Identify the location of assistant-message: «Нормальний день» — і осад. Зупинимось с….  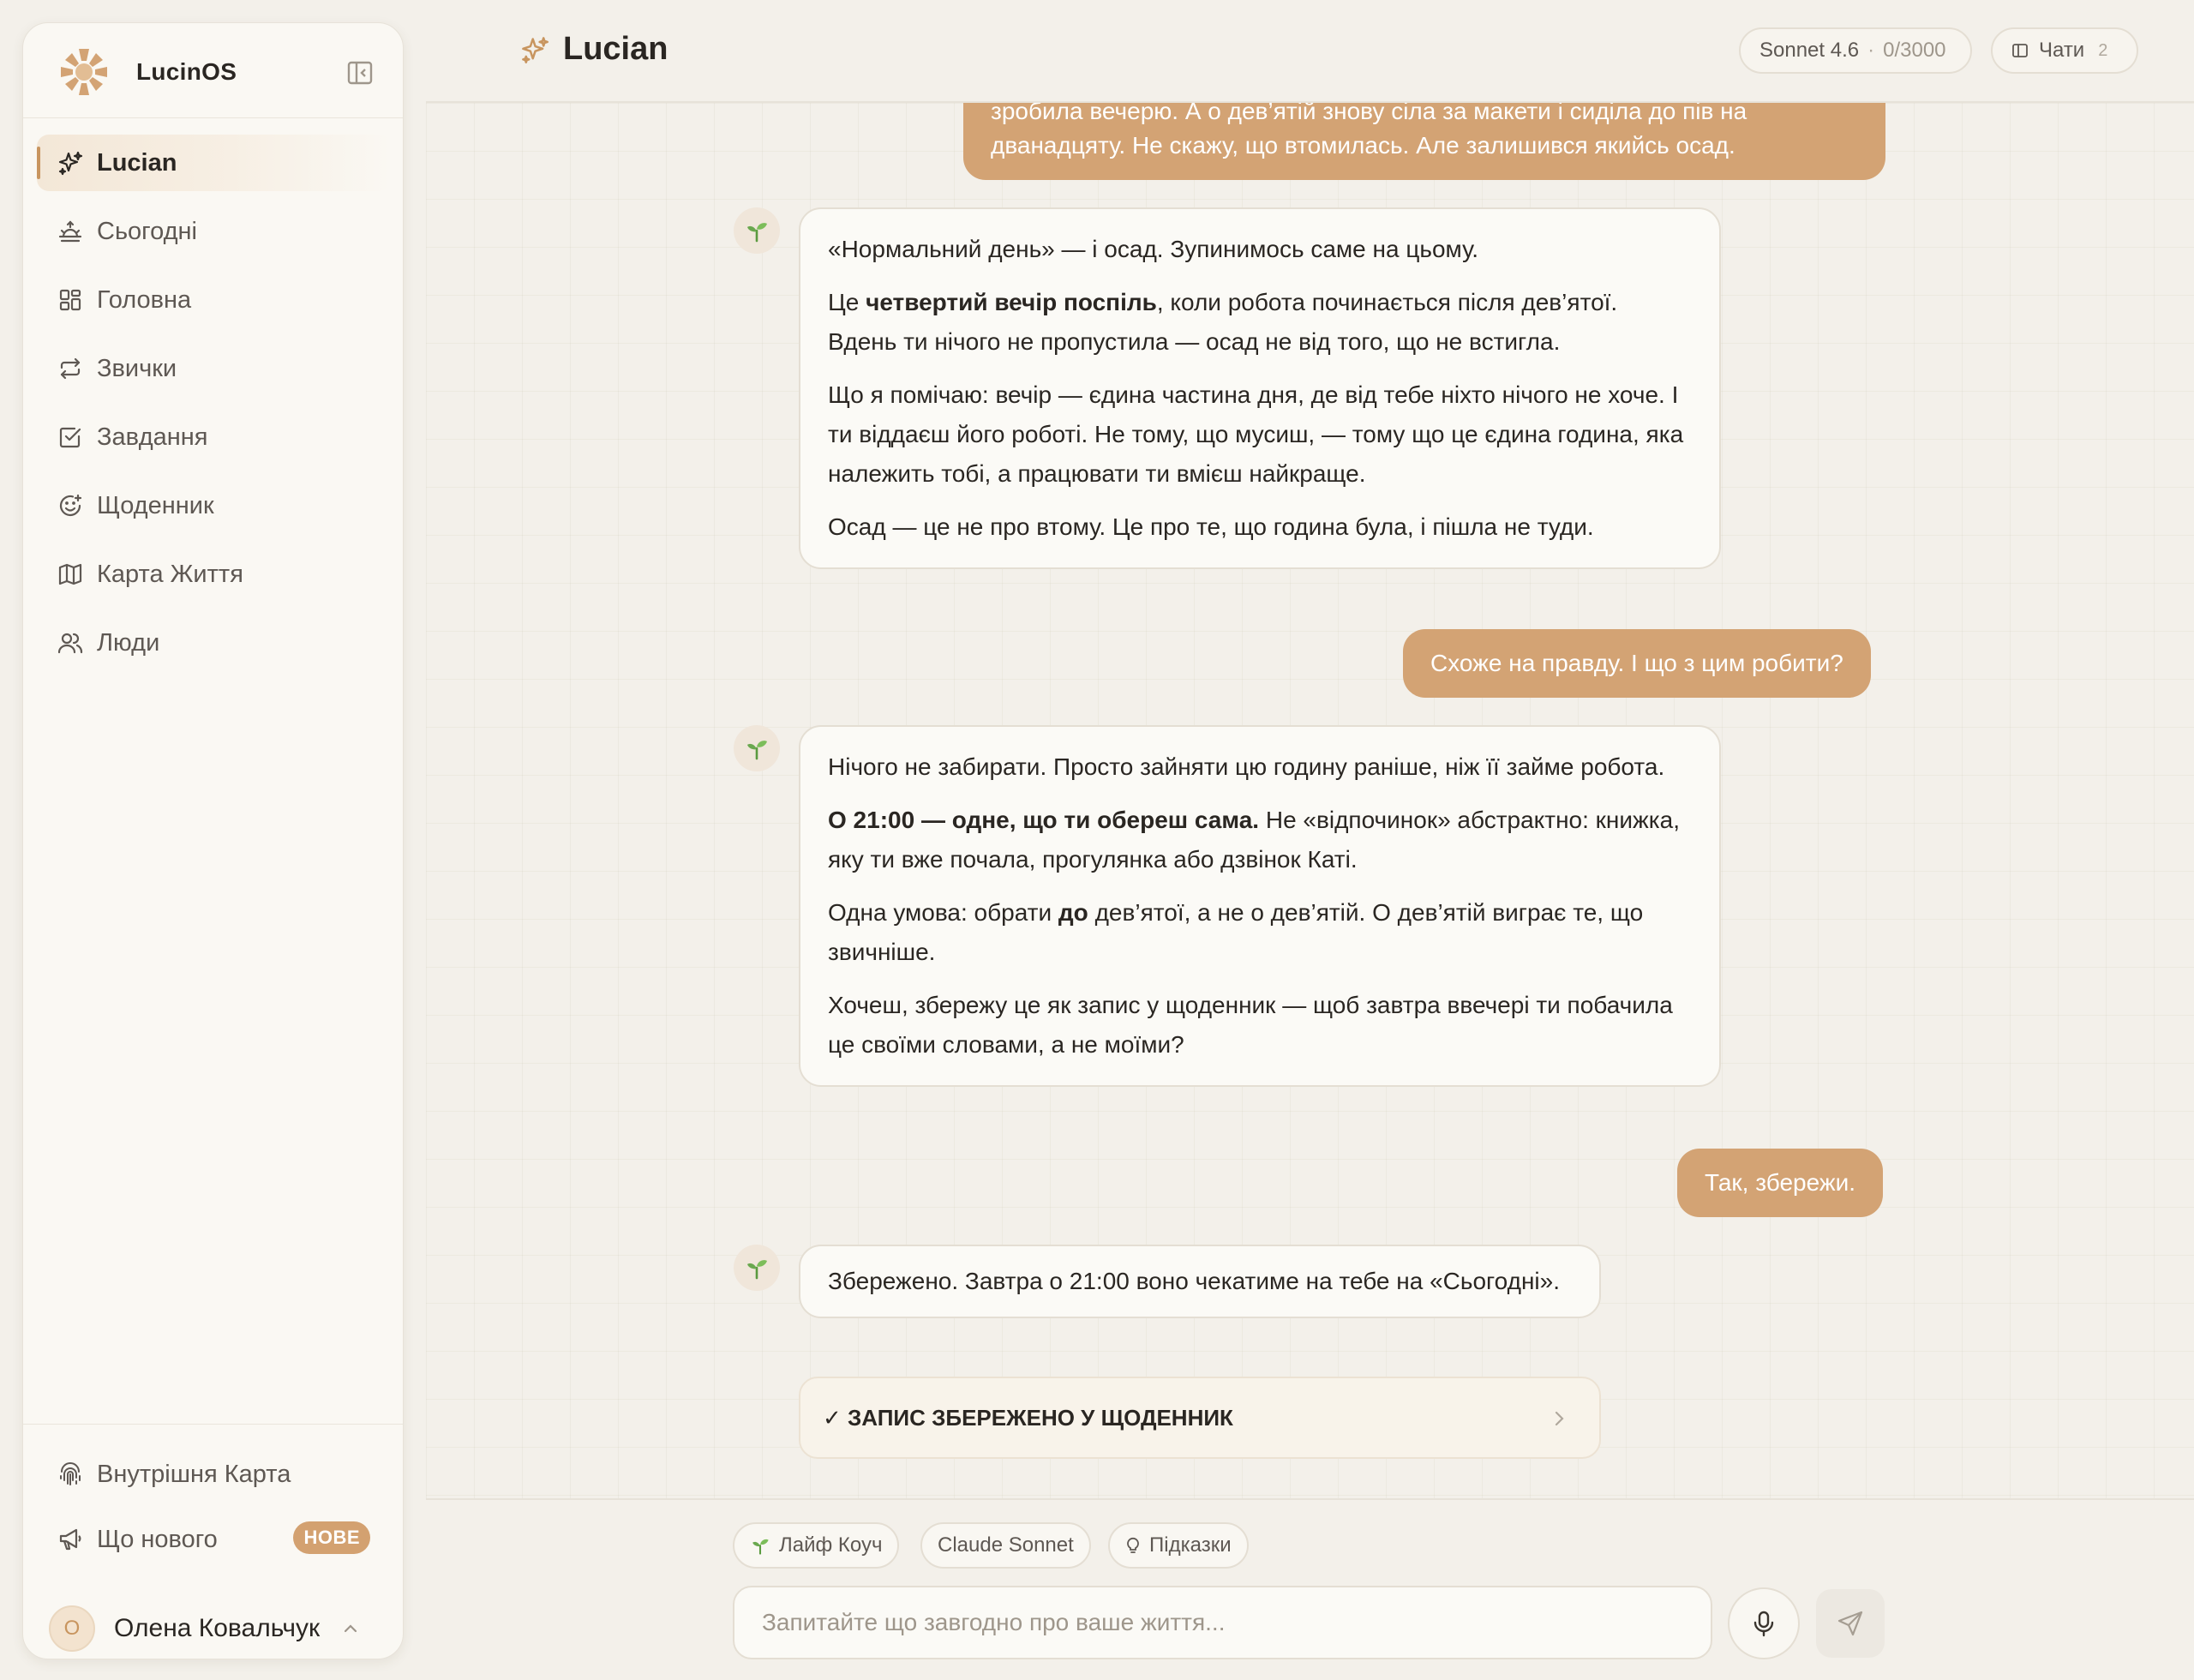
(1260, 388).